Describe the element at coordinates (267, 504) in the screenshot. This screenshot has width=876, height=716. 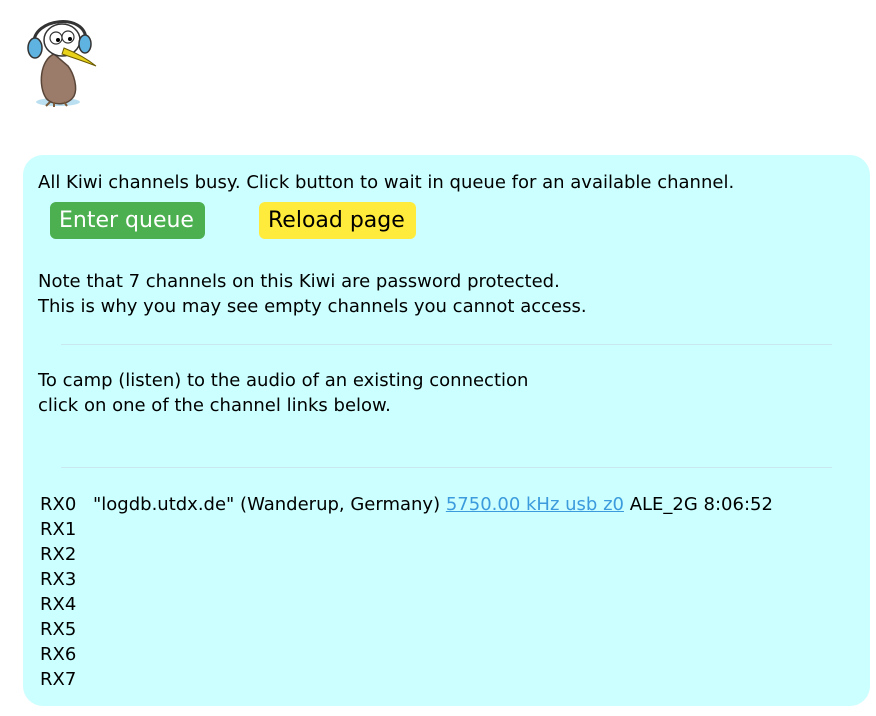
I see `channel-user: "logdb.utdx.de" (Wanderup, Germany)` at that location.